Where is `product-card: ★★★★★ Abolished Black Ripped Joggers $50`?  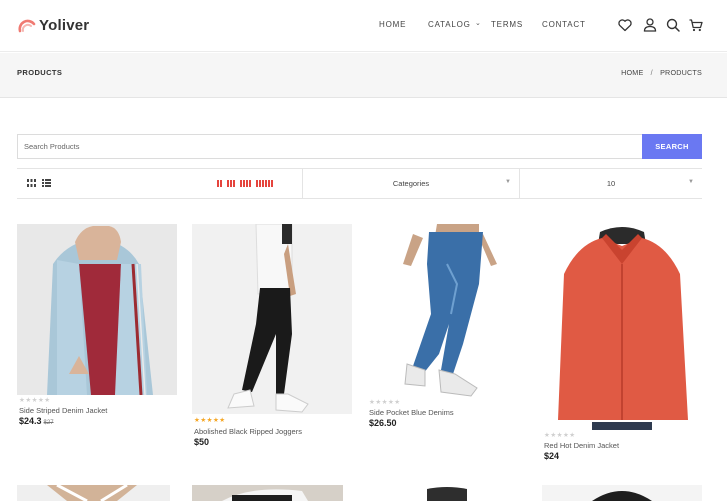 product-card: ★★★★★ Abolished Black Ripped Joggers $50 is located at coordinates (272, 336).